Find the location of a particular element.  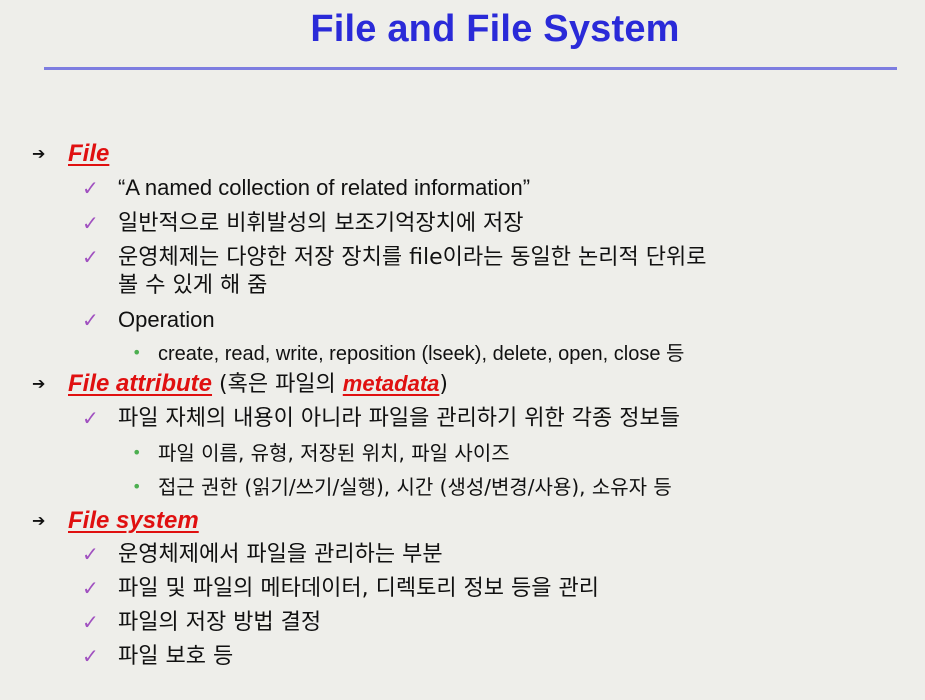

filesystem-item-text: 파일 보호 등 is located at coordinates (176, 656).